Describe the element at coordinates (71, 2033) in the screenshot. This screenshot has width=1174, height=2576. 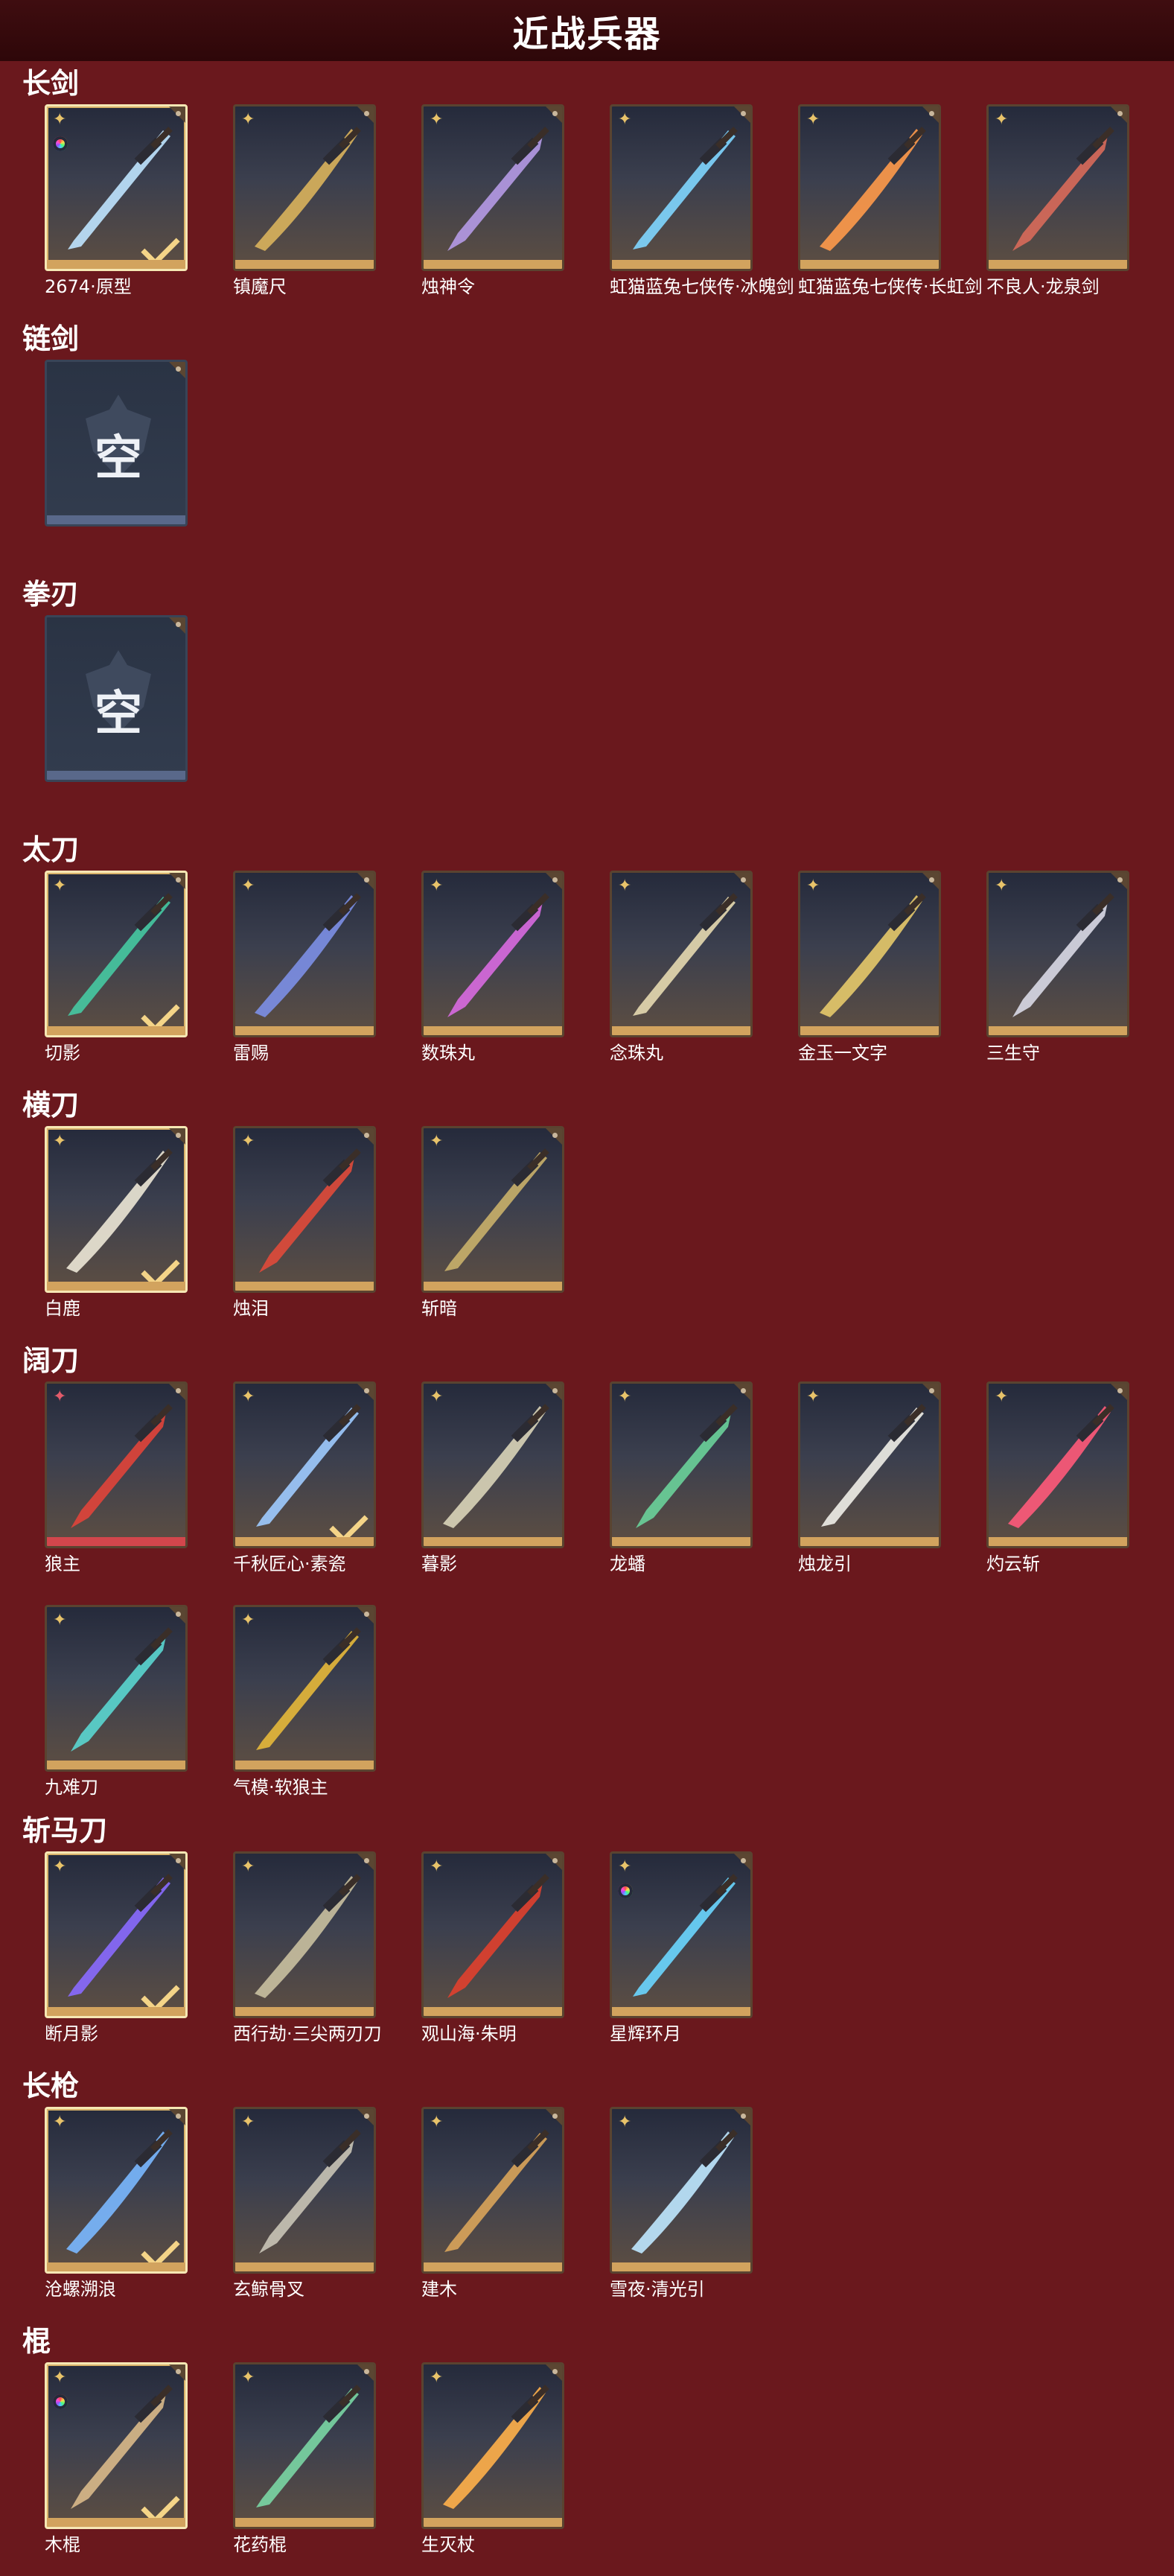
I see `weapon-name: 断月影` at that location.